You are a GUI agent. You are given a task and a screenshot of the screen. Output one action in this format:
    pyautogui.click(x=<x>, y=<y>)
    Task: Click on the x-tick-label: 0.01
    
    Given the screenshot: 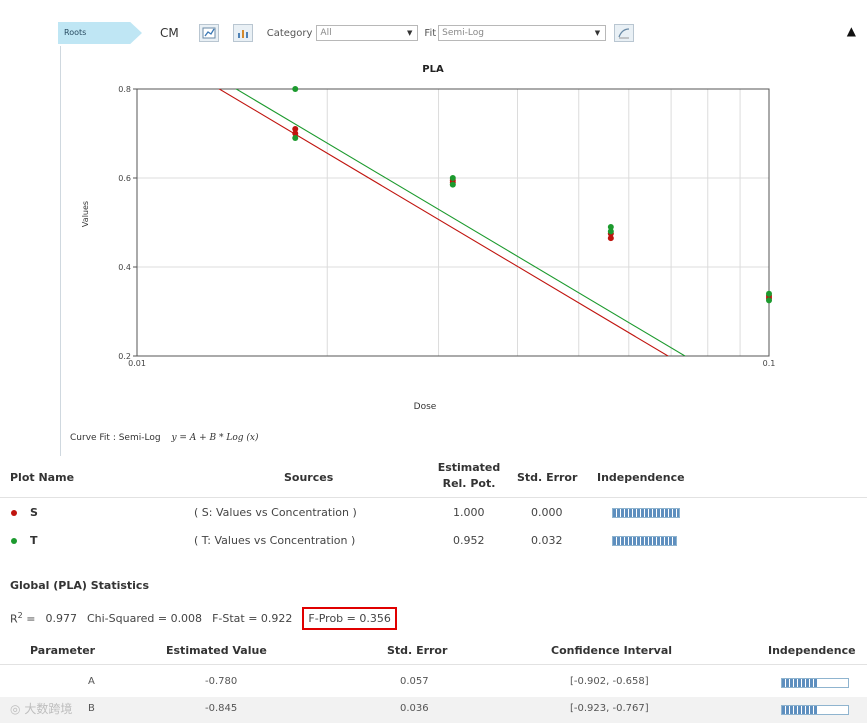 What is the action you would take?
    pyautogui.click(x=137, y=363)
    